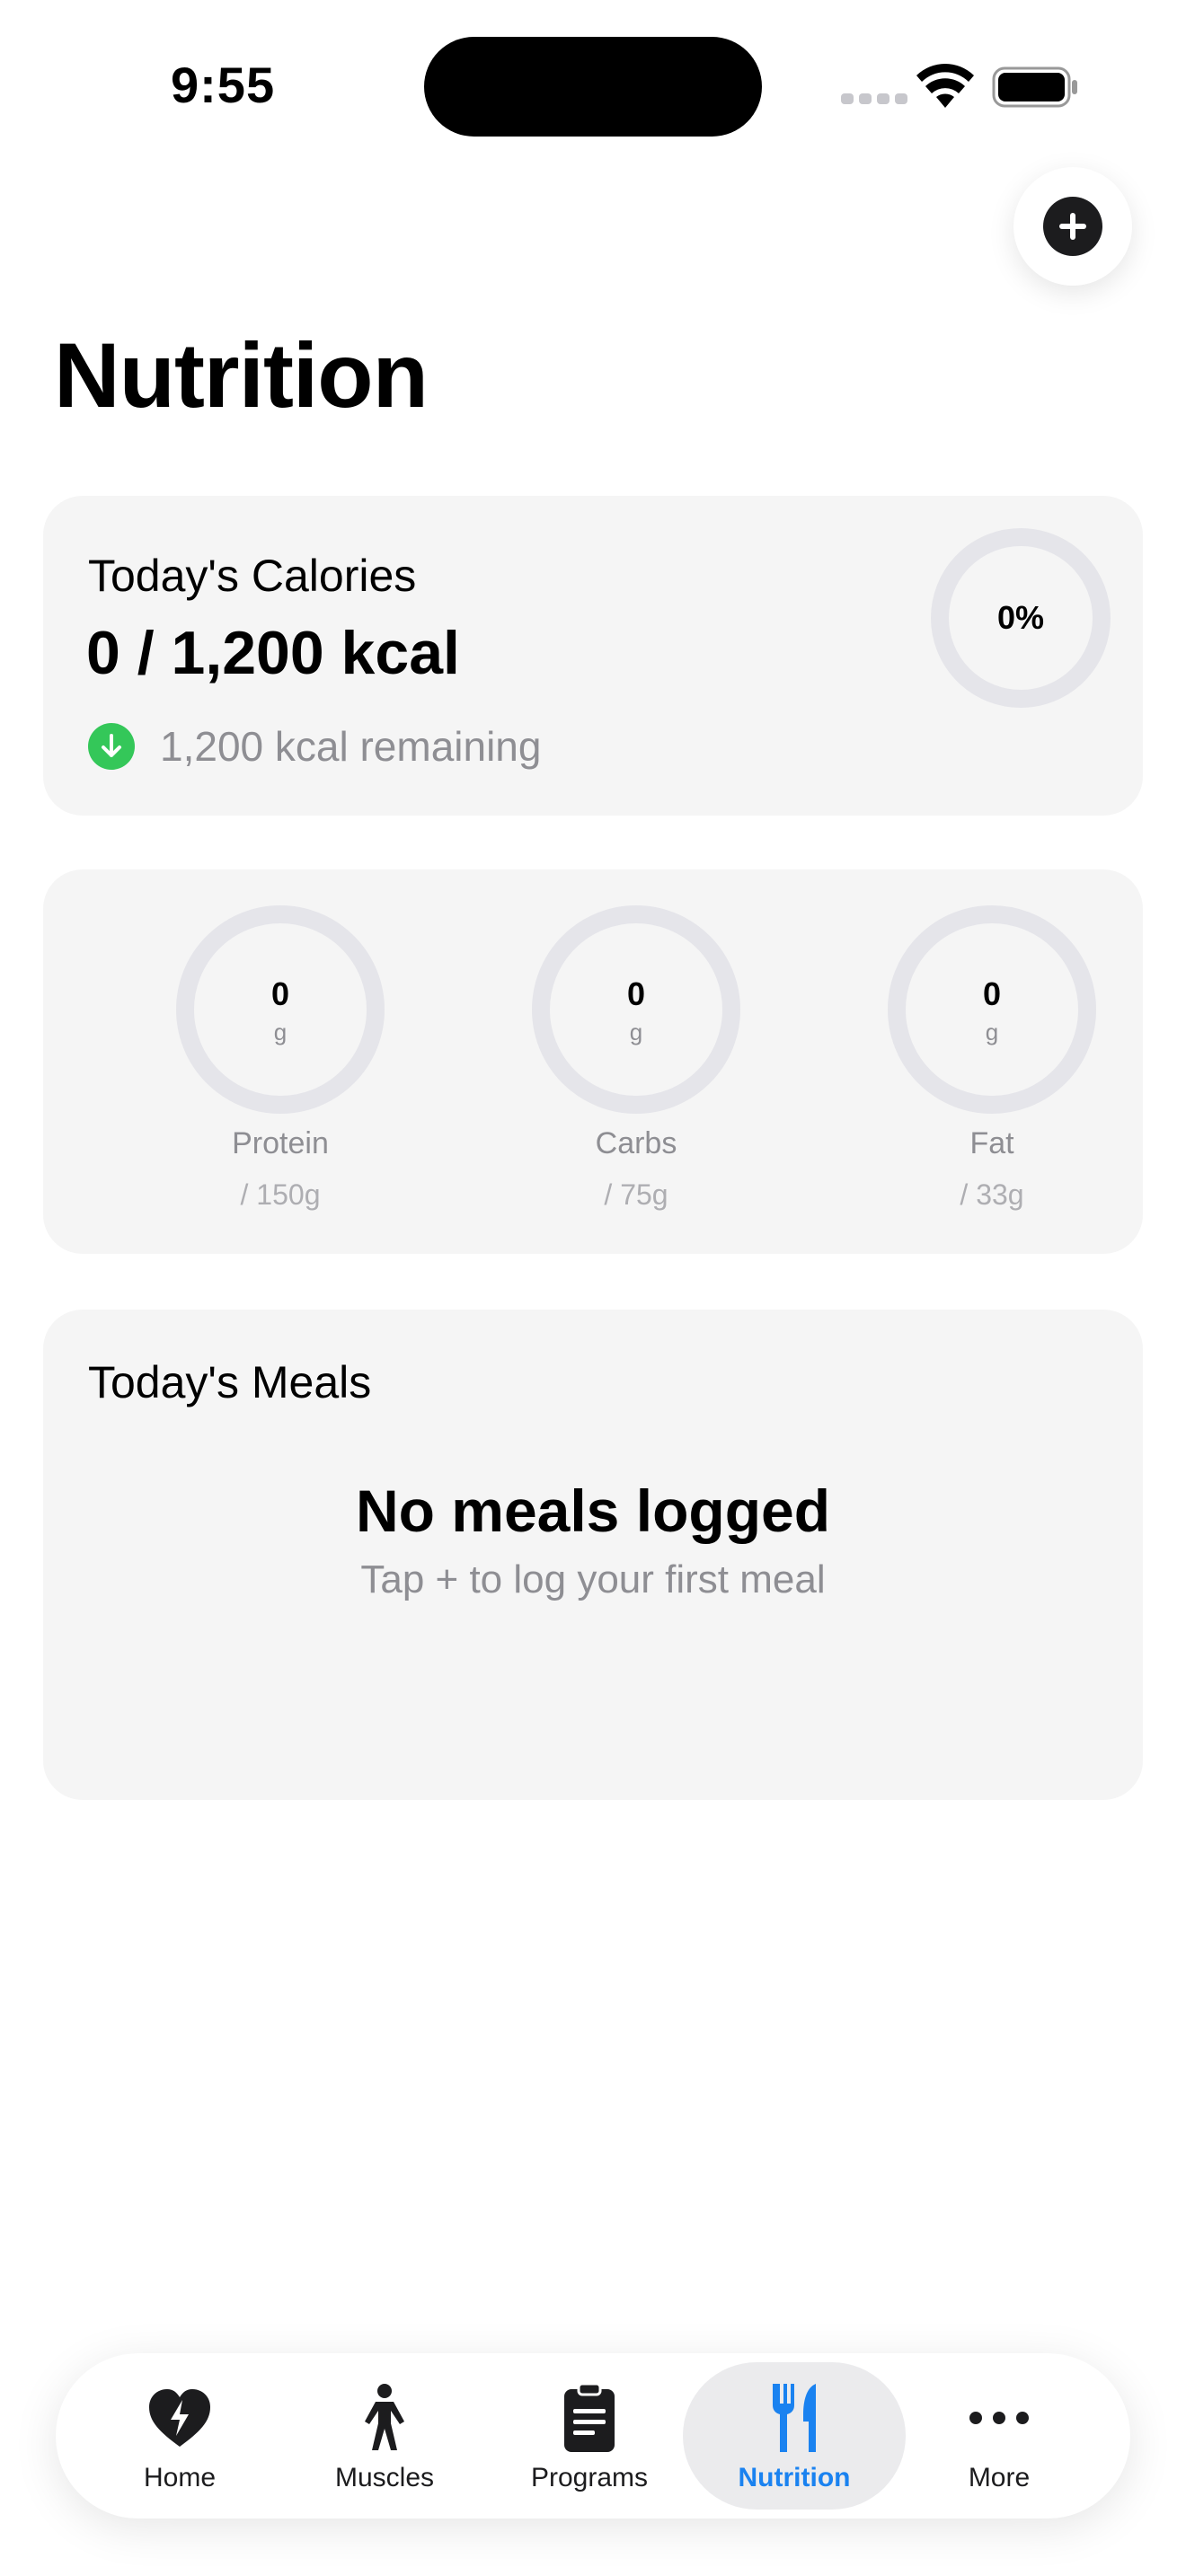  Describe the element at coordinates (589, 2477) in the screenshot. I see `tab-programs-label: Programs` at that location.